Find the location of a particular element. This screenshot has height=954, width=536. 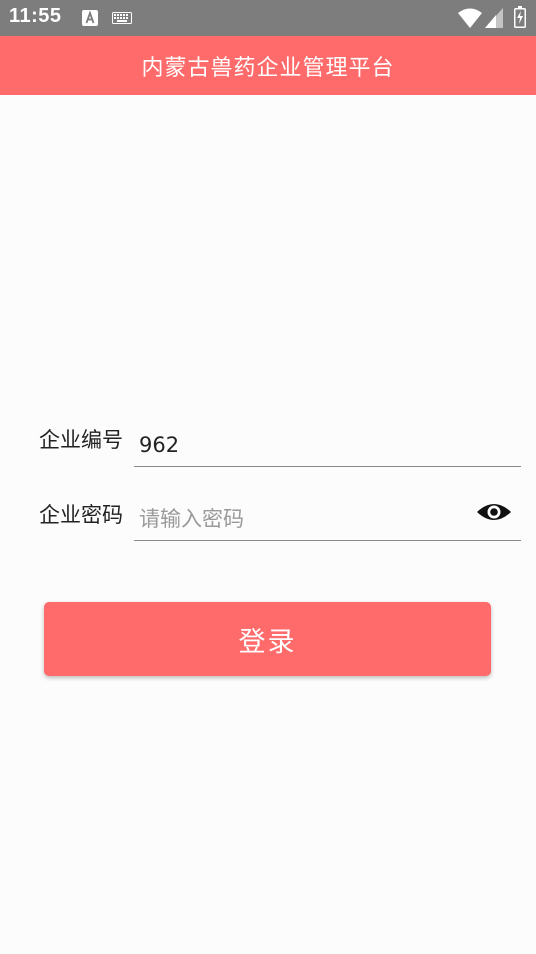

company-id-input is located at coordinates (327, 445).